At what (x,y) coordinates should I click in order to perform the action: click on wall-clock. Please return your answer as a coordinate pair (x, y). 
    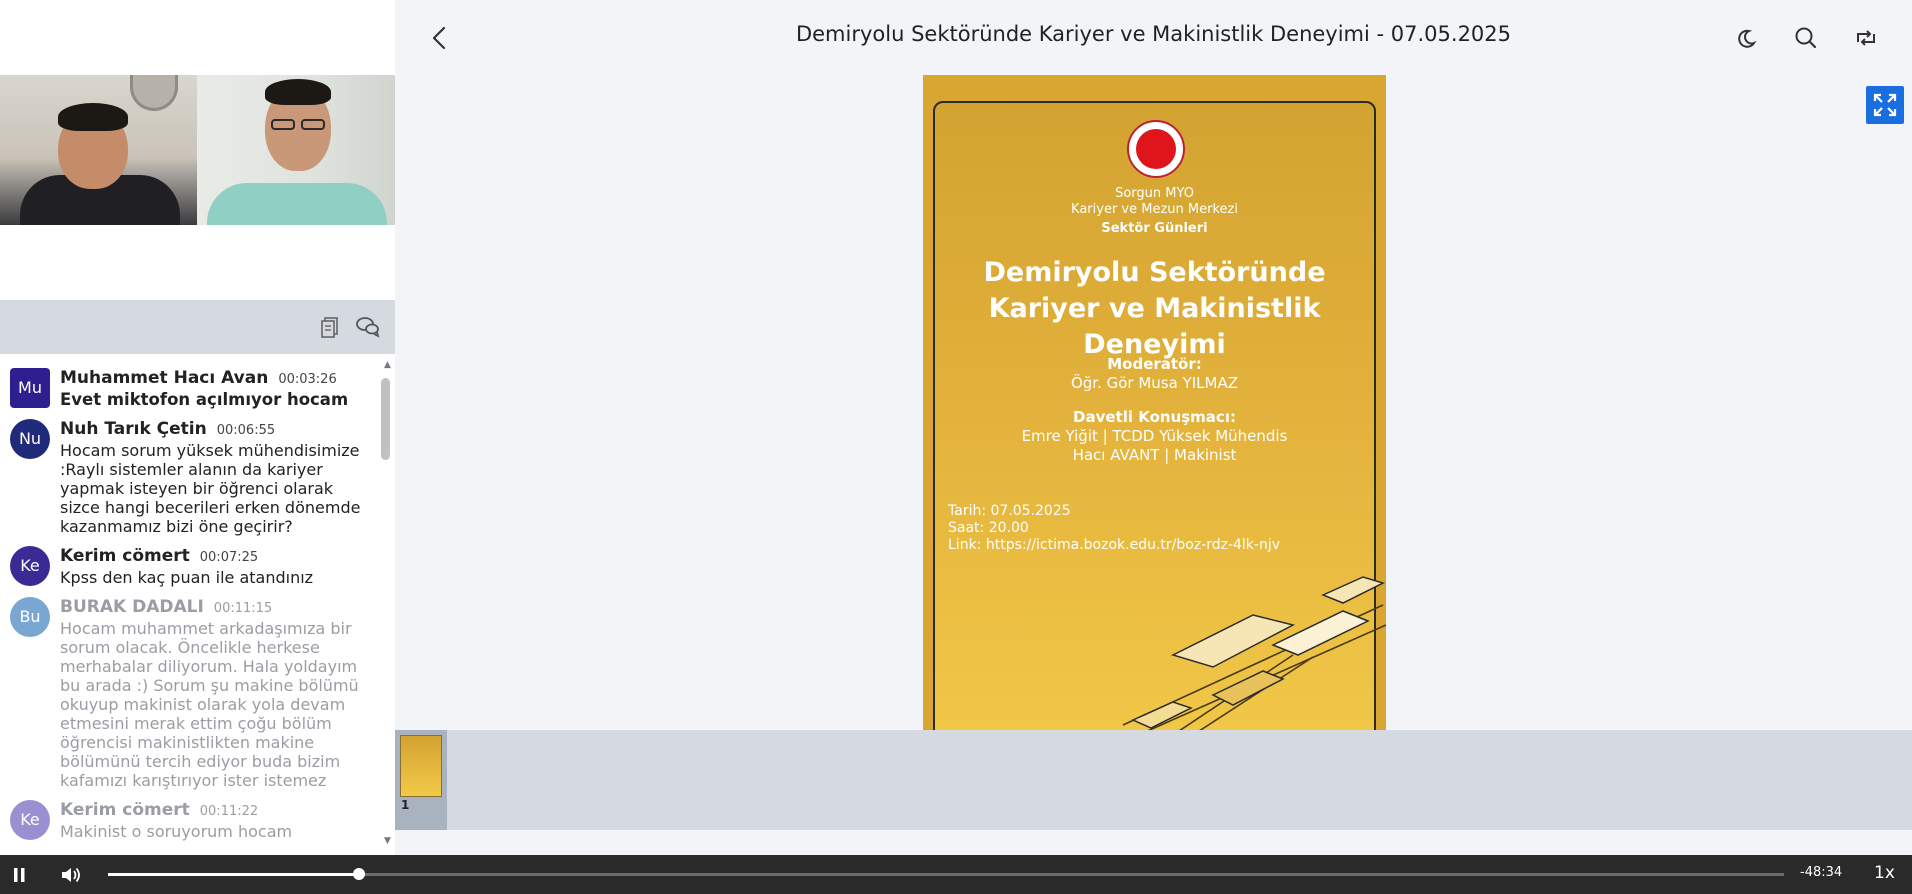
    Looking at the image, I should click on (154, 93).